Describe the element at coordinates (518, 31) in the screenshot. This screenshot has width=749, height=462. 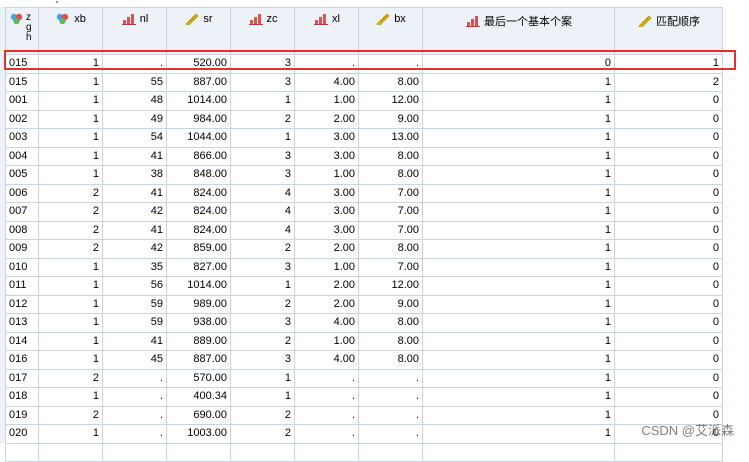
I see `column-header-last: 最后一个基本个案` at that location.